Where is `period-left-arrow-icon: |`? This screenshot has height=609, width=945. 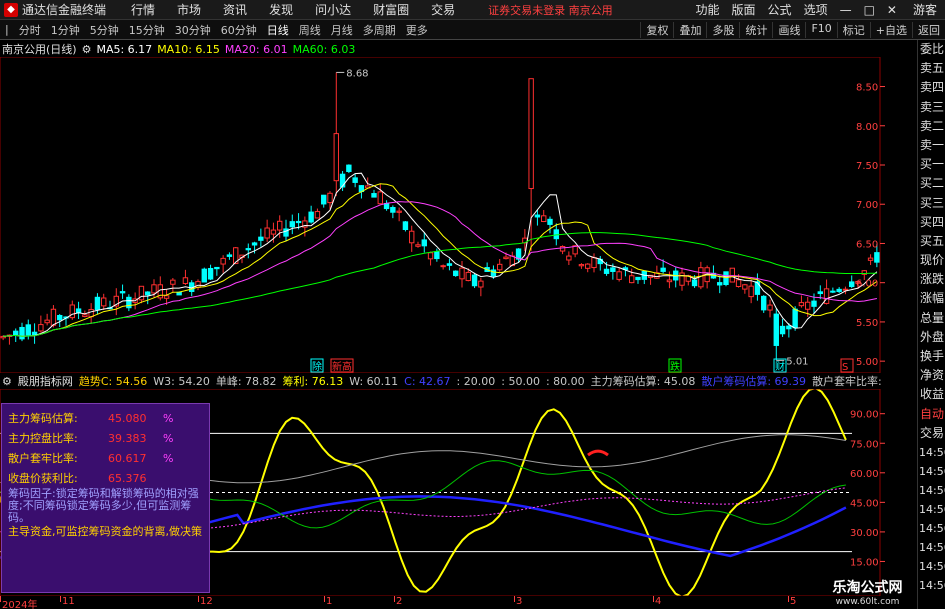 period-left-arrow-icon: | is located at coordinates (7, 29).